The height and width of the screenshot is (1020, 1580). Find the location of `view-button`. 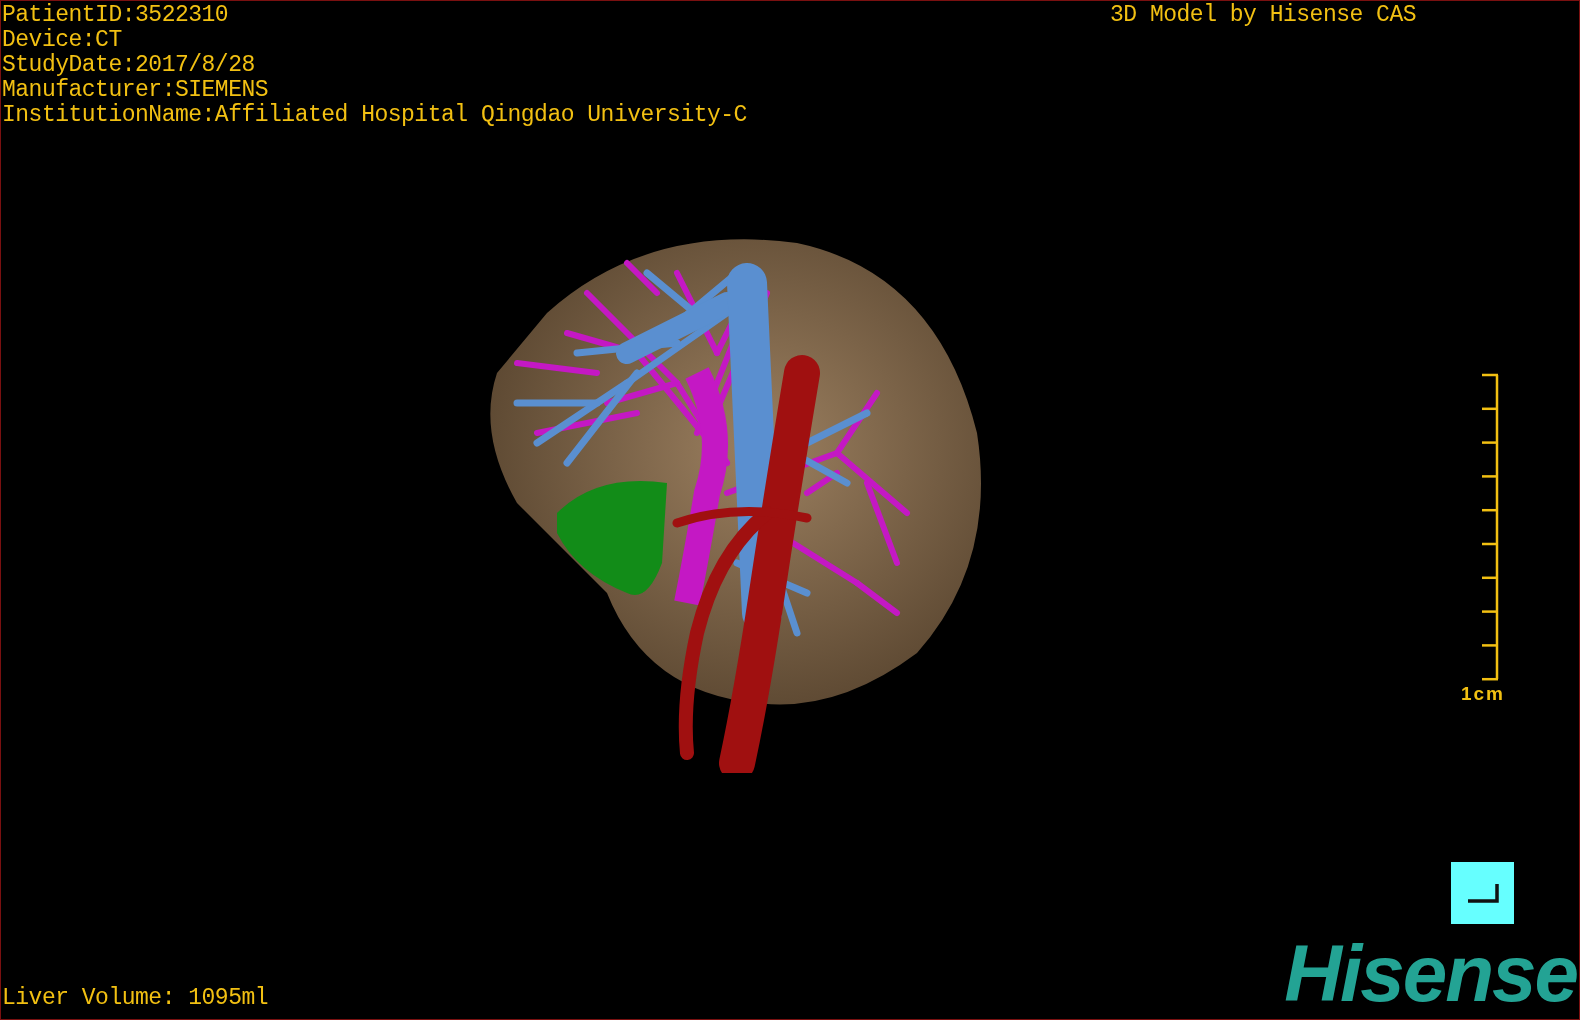

view-button is located at coordinates (1482, 893).